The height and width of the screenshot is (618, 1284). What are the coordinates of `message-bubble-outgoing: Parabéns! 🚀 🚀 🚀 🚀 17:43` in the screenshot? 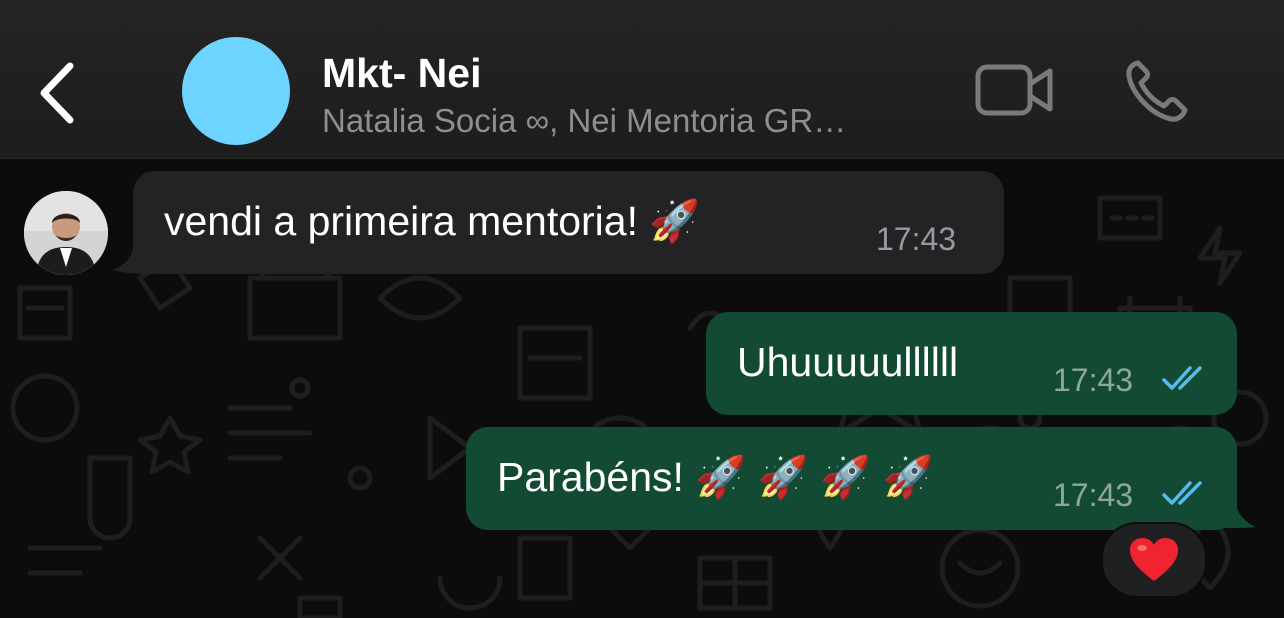 It's located at (851, 478).